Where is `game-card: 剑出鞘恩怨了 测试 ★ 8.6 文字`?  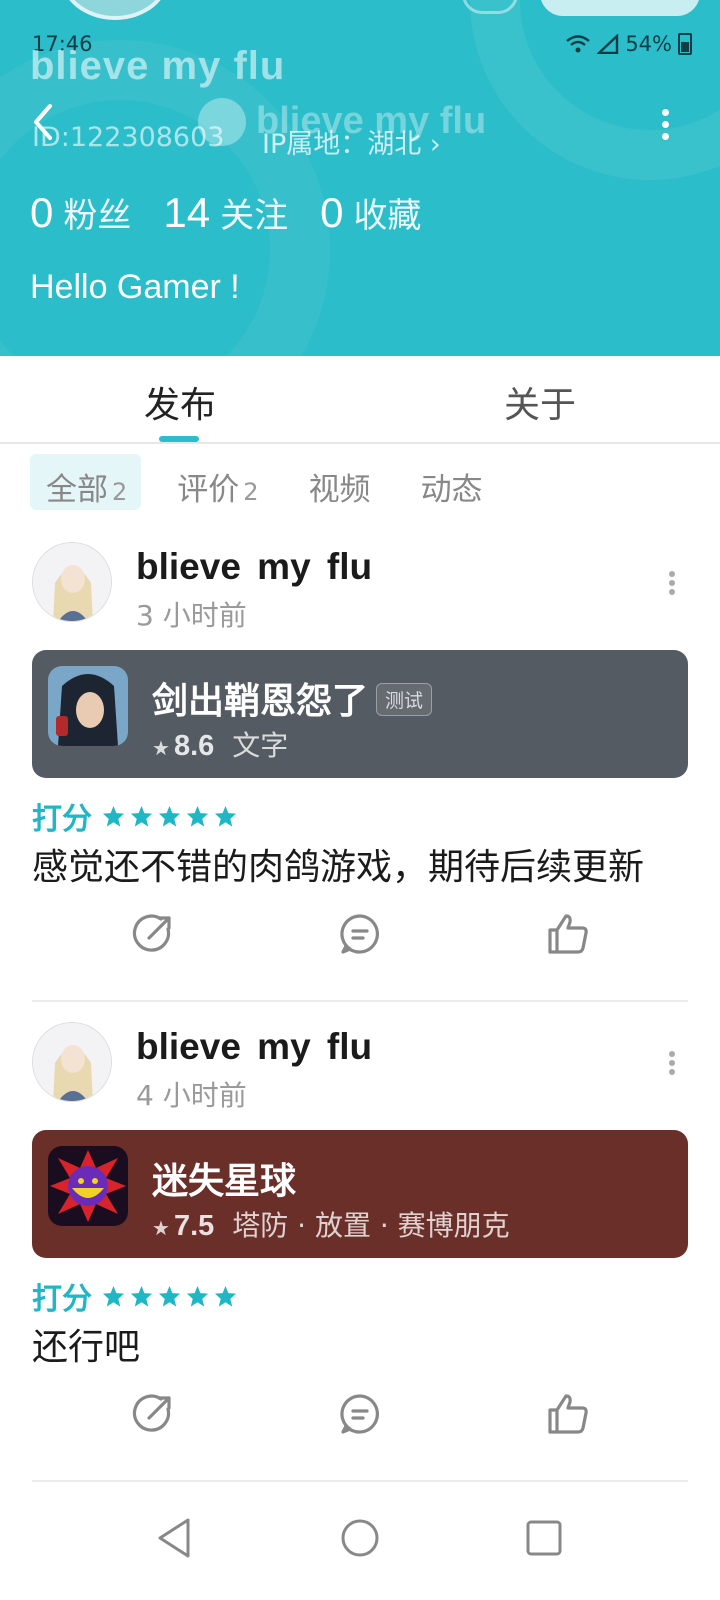
game-card: 剑出鞘恩怨了 测试 ★ 8.6 文字 is located at coordinates (360, 714).